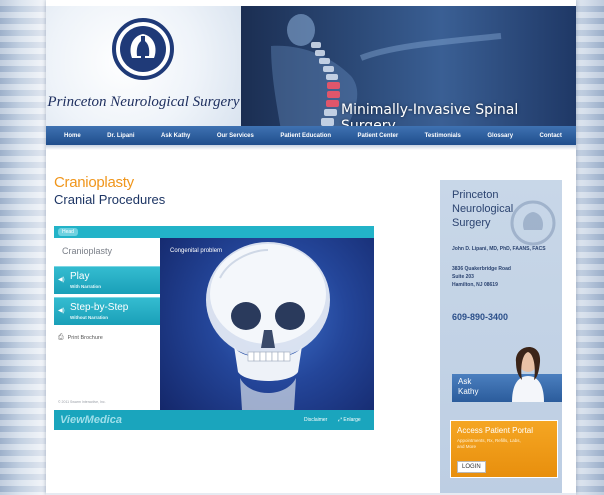 This screenshot has height=495, width=604. What do you see at coordinates (408, 68) in the screenshot?
I see `hero-banner: Minimally-Invasive Spinal Surgery` at bounding box center [408, 68].